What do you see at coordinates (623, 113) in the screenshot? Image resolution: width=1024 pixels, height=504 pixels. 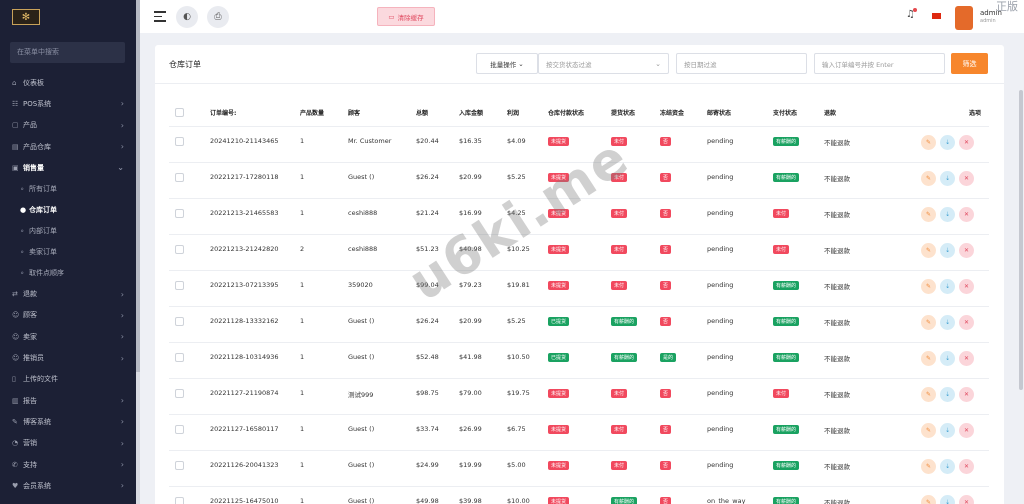 I see `column-header: 提货状态` at bounding box center [623, 113].